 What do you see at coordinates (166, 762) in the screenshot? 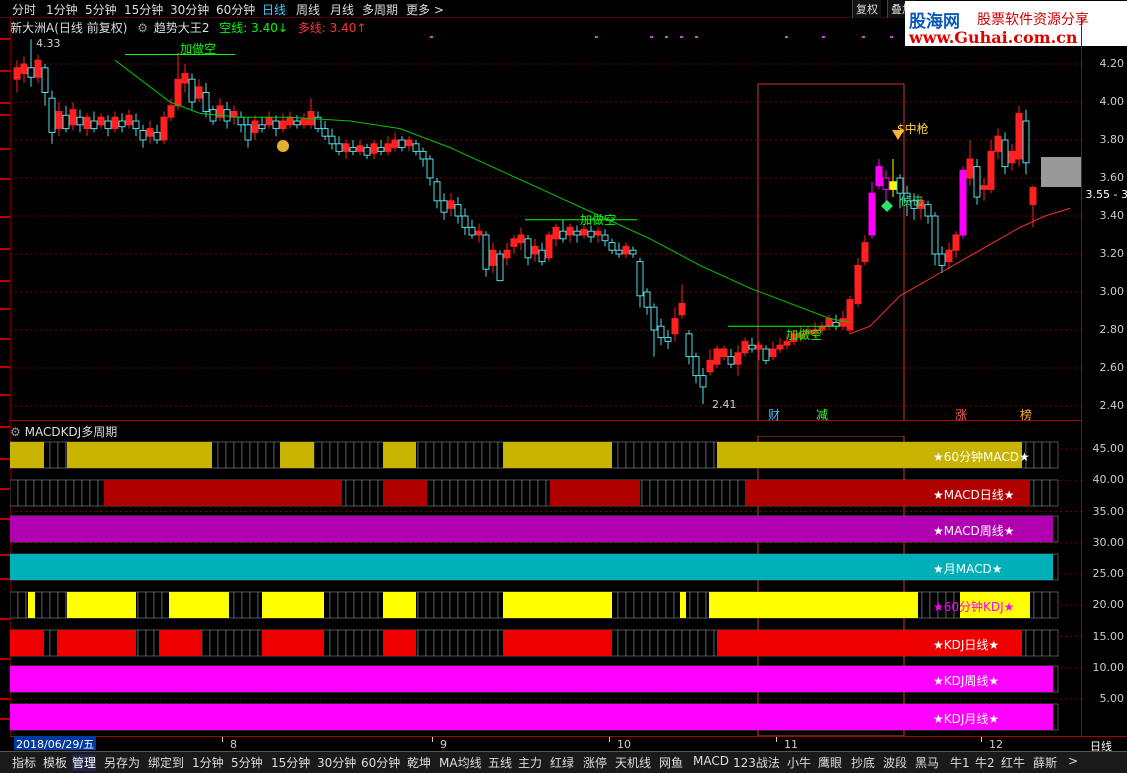
I see `tab-4: 绑定到` at bounding box center [166, 762].